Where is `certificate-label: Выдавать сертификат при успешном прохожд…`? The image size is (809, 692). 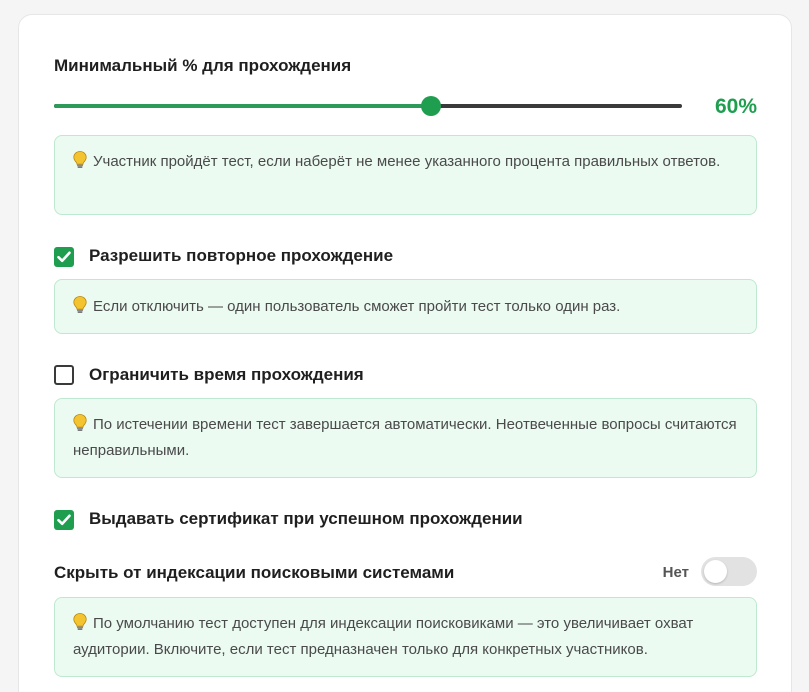 certificate-label: Выдавать сертификат при успешном прохожд… is located at coordinates (306, 519).